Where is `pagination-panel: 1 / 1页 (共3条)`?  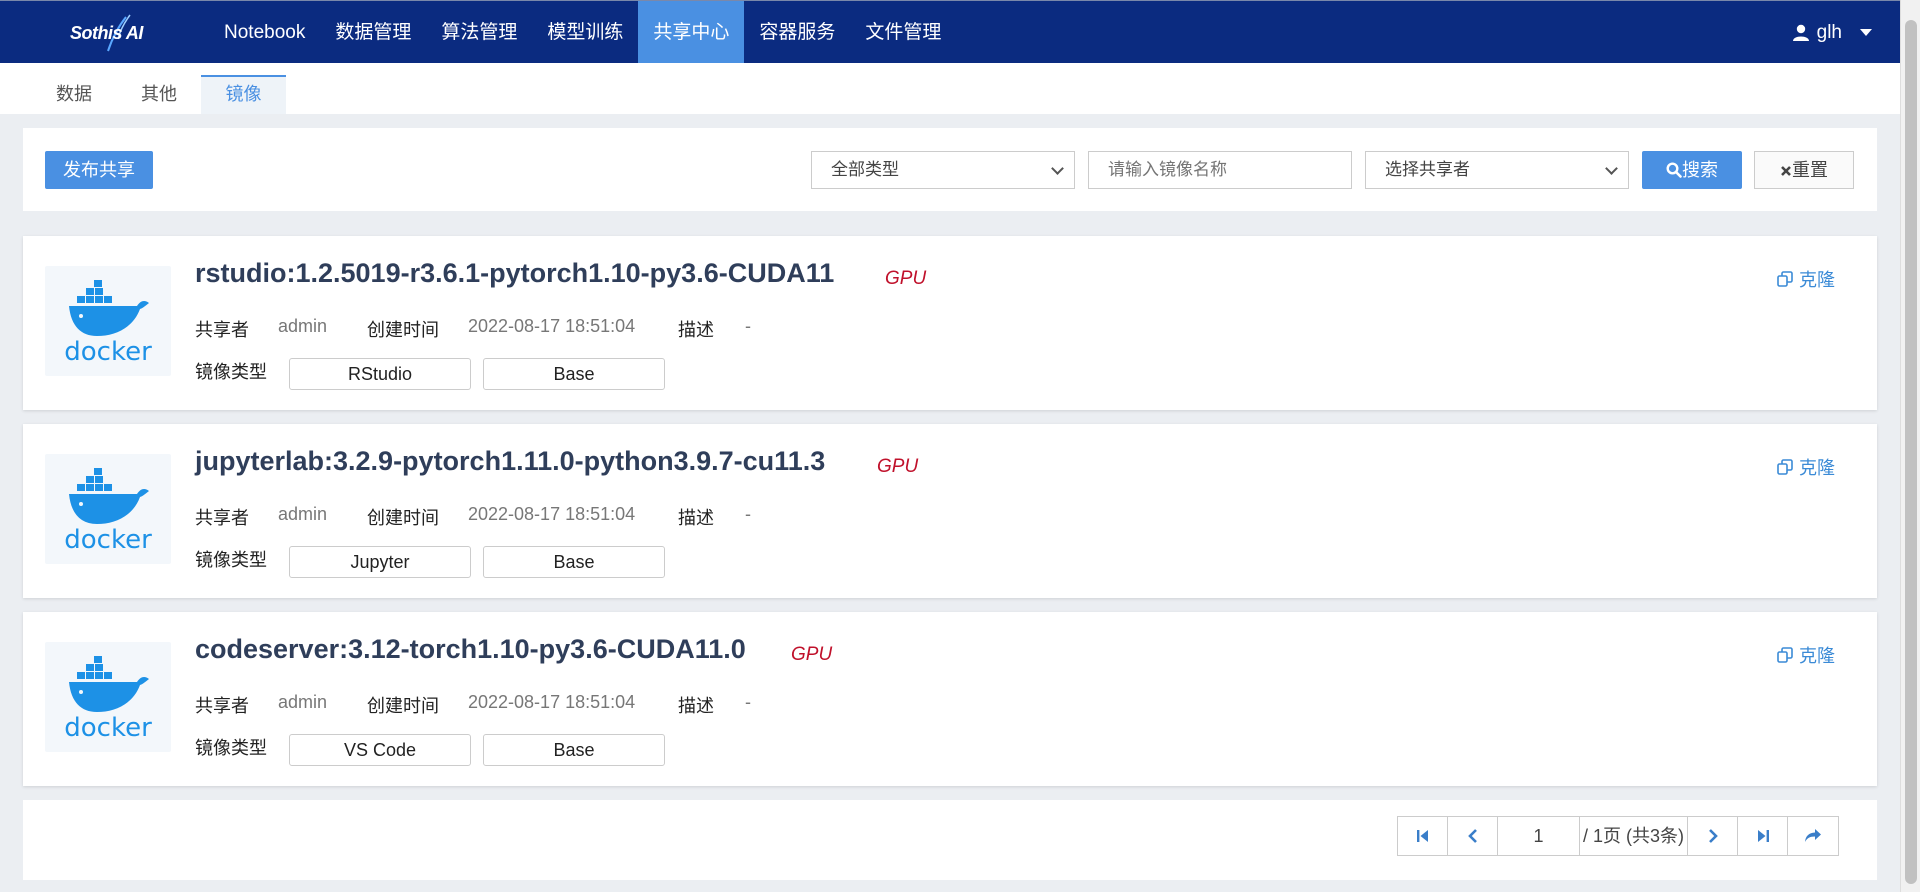 pagination-panel: 1 / 1页 (共3条) is located at coordinates (950, 840).